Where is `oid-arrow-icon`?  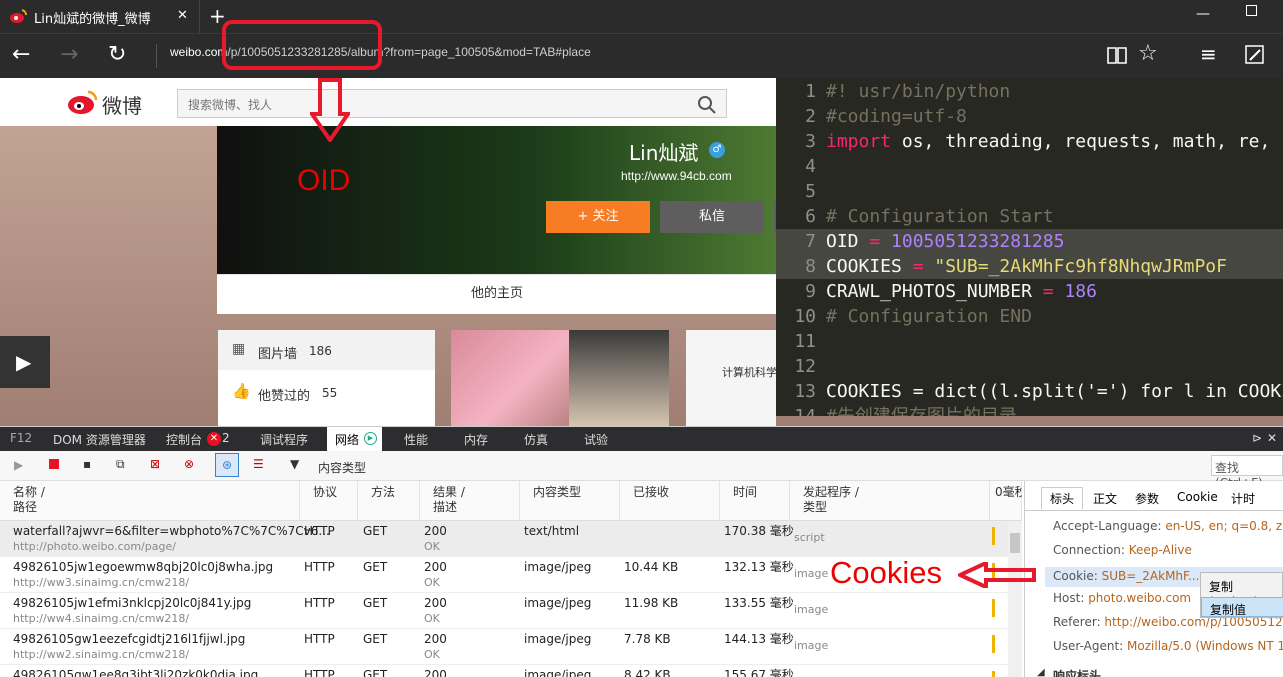
oid-arrow-icon is located at coordinates (330, 110).